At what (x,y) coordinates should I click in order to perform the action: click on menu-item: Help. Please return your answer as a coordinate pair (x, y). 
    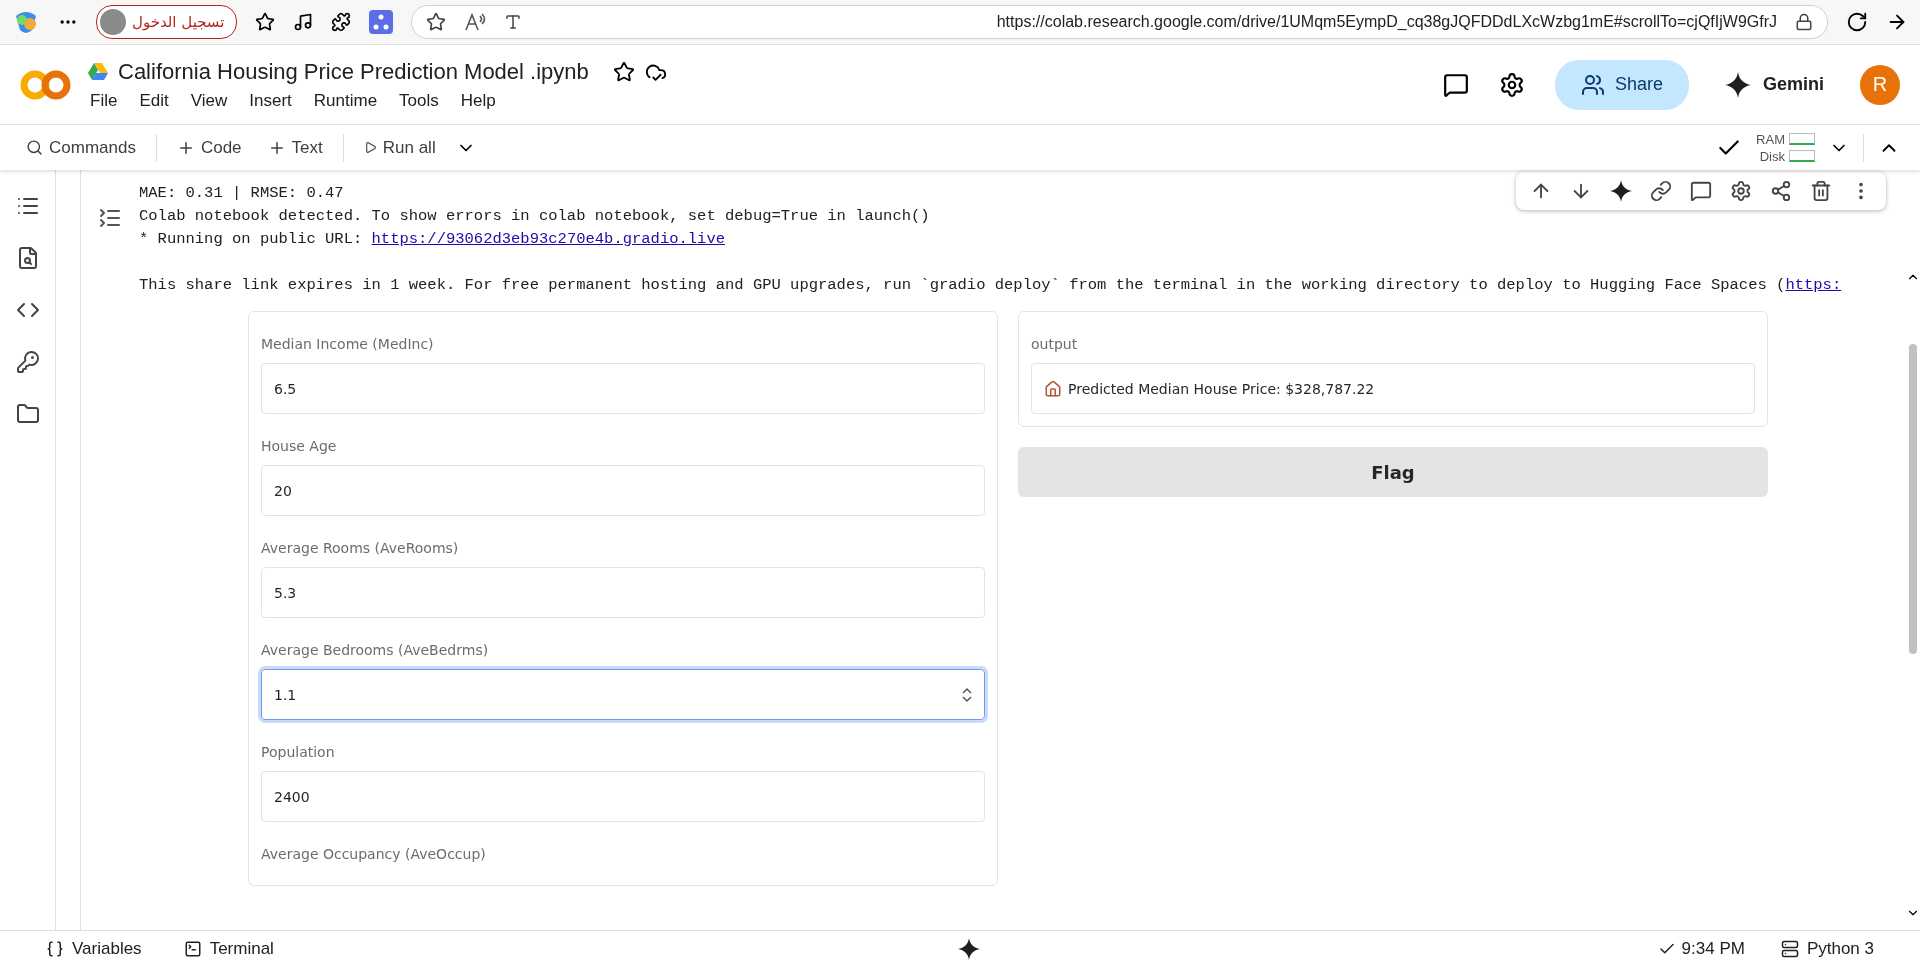
    Looking at the image, I should click on (478, 100).